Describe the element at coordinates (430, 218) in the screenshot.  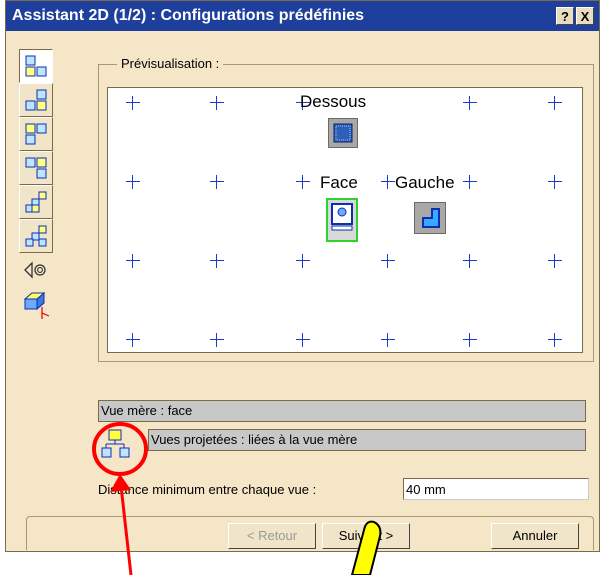
I see `left-view-icon` at that location.